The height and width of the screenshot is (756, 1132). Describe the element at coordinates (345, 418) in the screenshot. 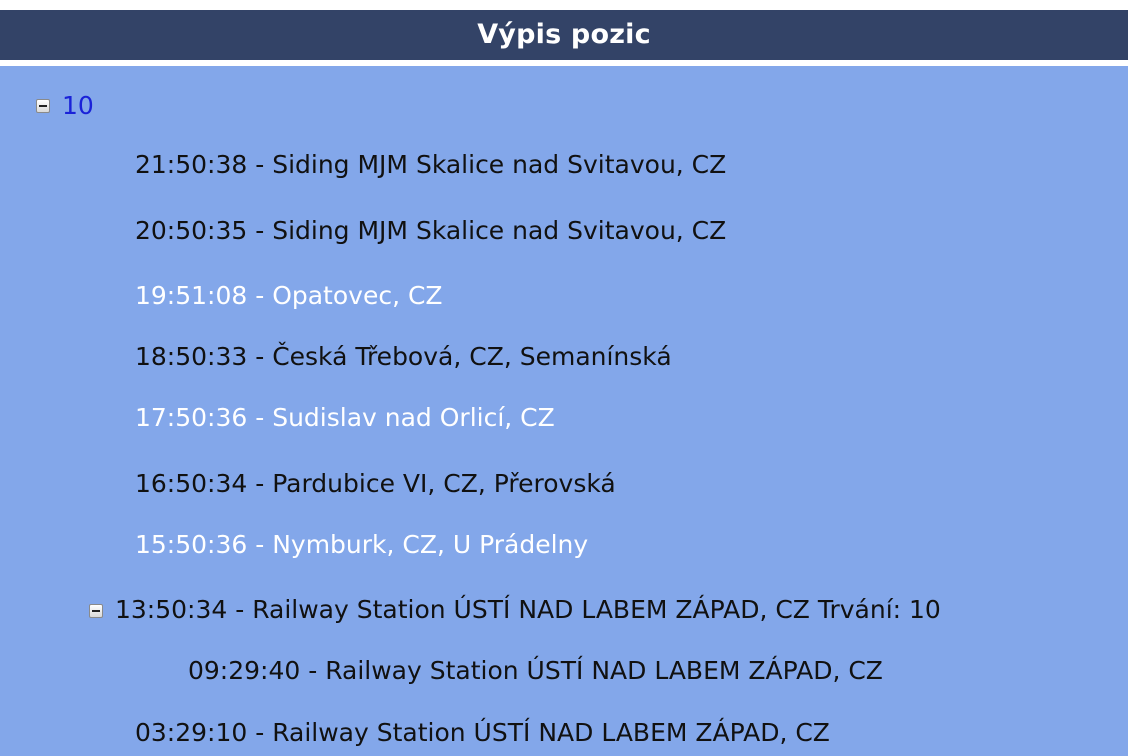

I see `tree-item: 17:50:36 - Sudislav nad Orlicí, CZ` at that location.